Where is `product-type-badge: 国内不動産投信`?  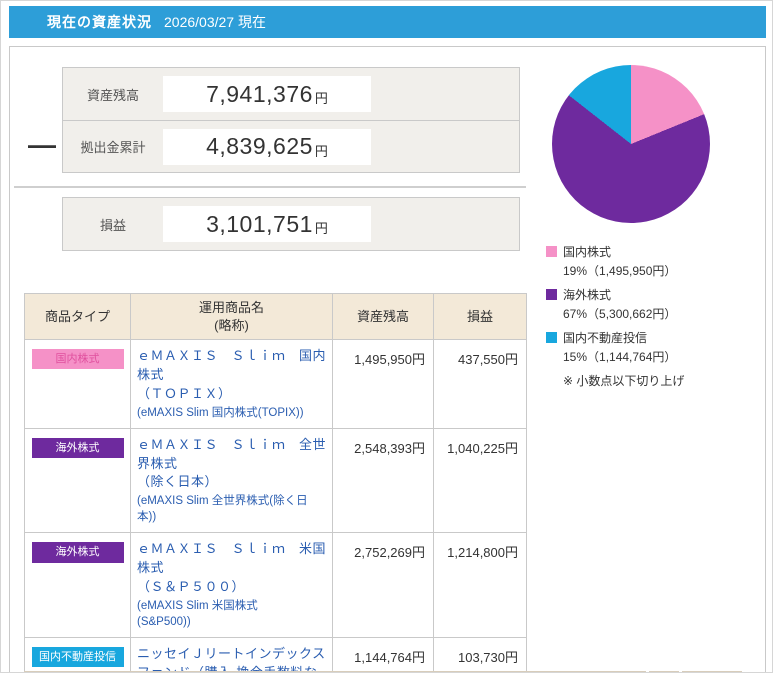
product-type-badge: 国内不動産投信 is located at coordinates (77, 657).